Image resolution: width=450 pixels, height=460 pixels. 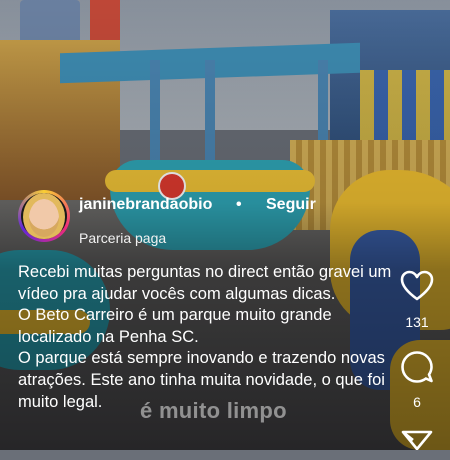 I want to click on username: janinebrandaobio, so click(x=145, y=205).